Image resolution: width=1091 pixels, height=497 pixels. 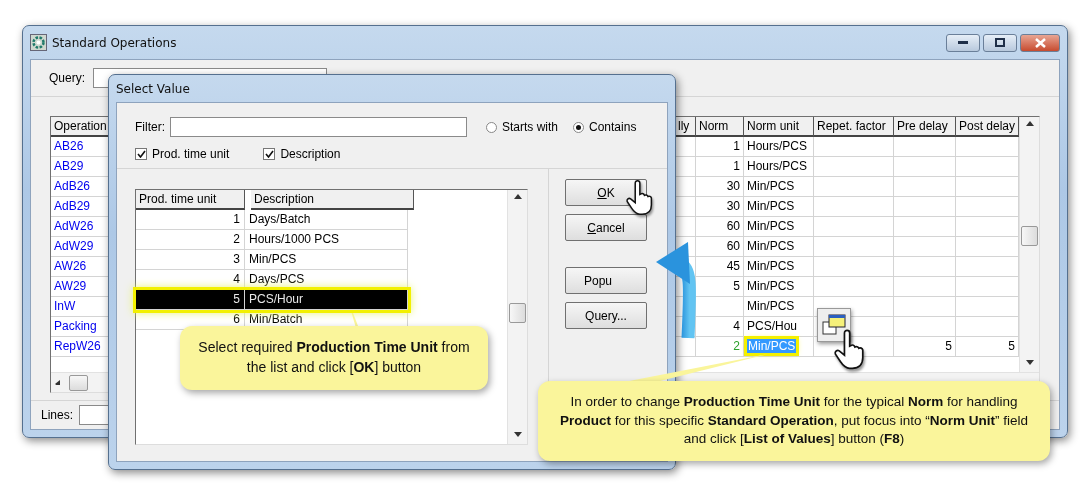 What do you see at coordinates (190, 240) in the screenshot?
I see `list-cell: 2` at bounding box center [190, 240].